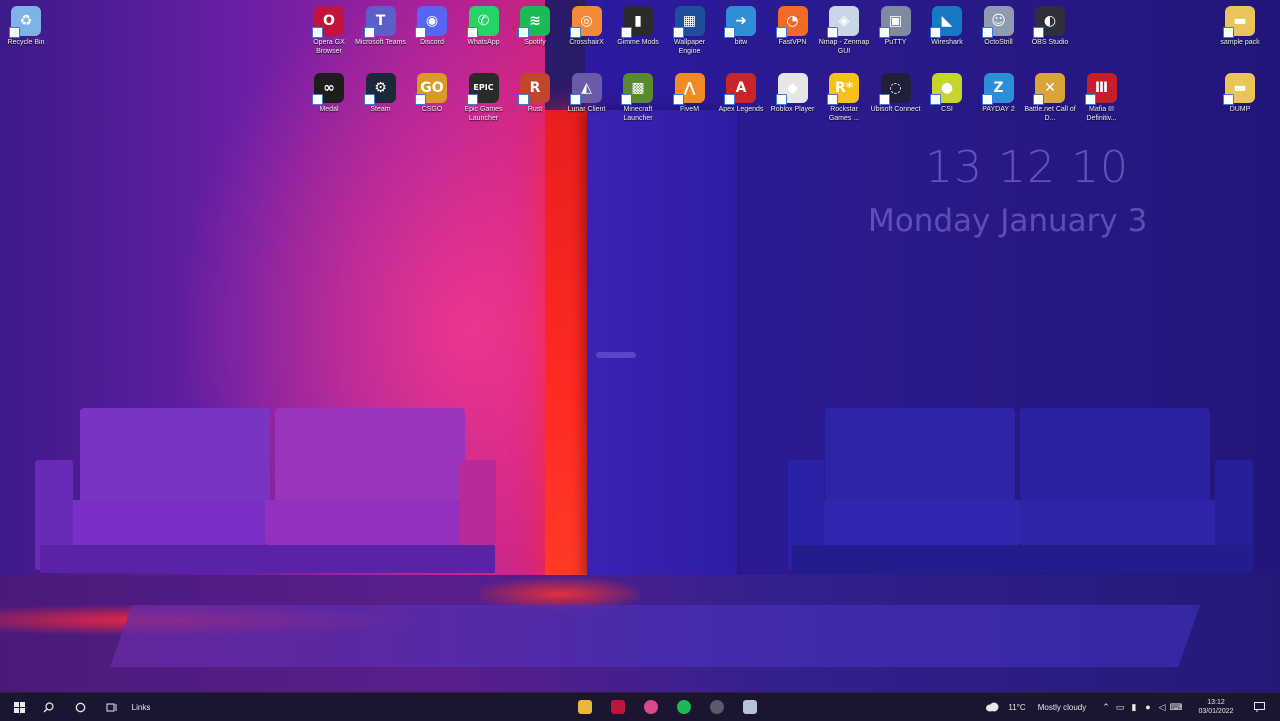 This screenshot has height=721, width=1280. I want to click on wallpaper-rug, so click(655, 636).